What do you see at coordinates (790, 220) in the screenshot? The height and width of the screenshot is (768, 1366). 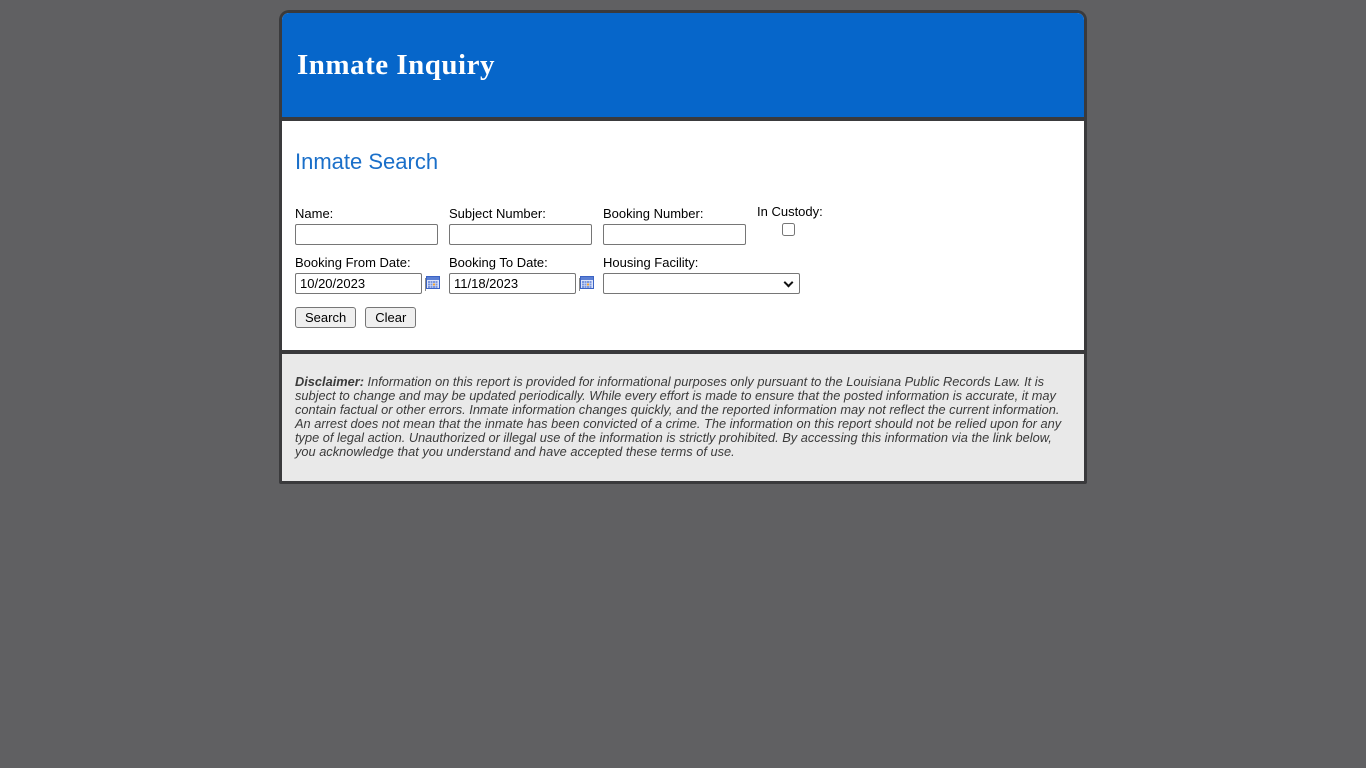 I see `in-custody-field-group: In Custody:` at bounding box center [790, 220].